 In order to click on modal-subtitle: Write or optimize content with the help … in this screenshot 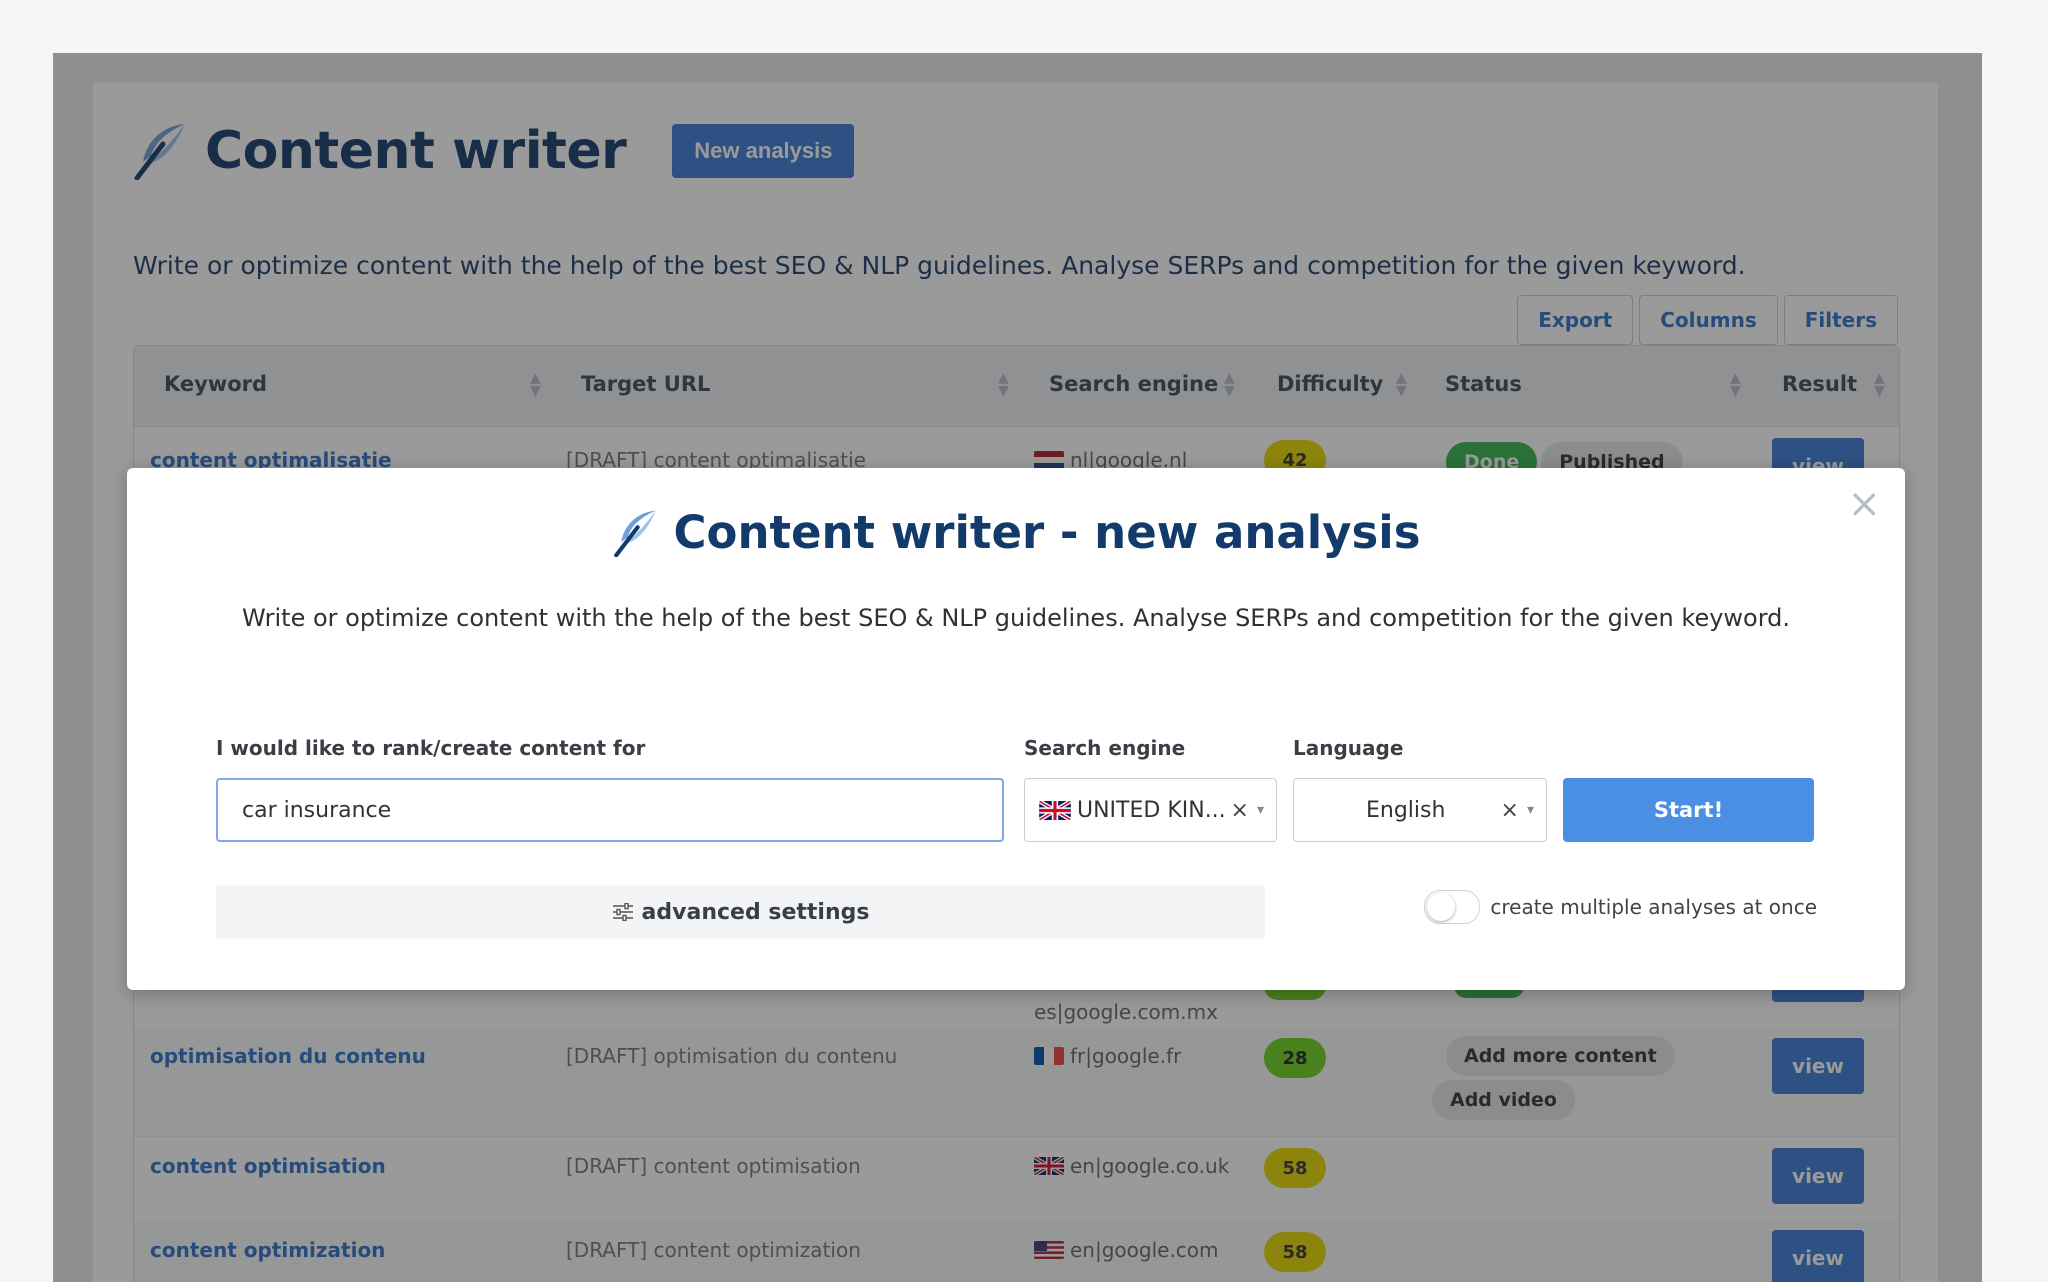, I will do `click(1016, 618)`.